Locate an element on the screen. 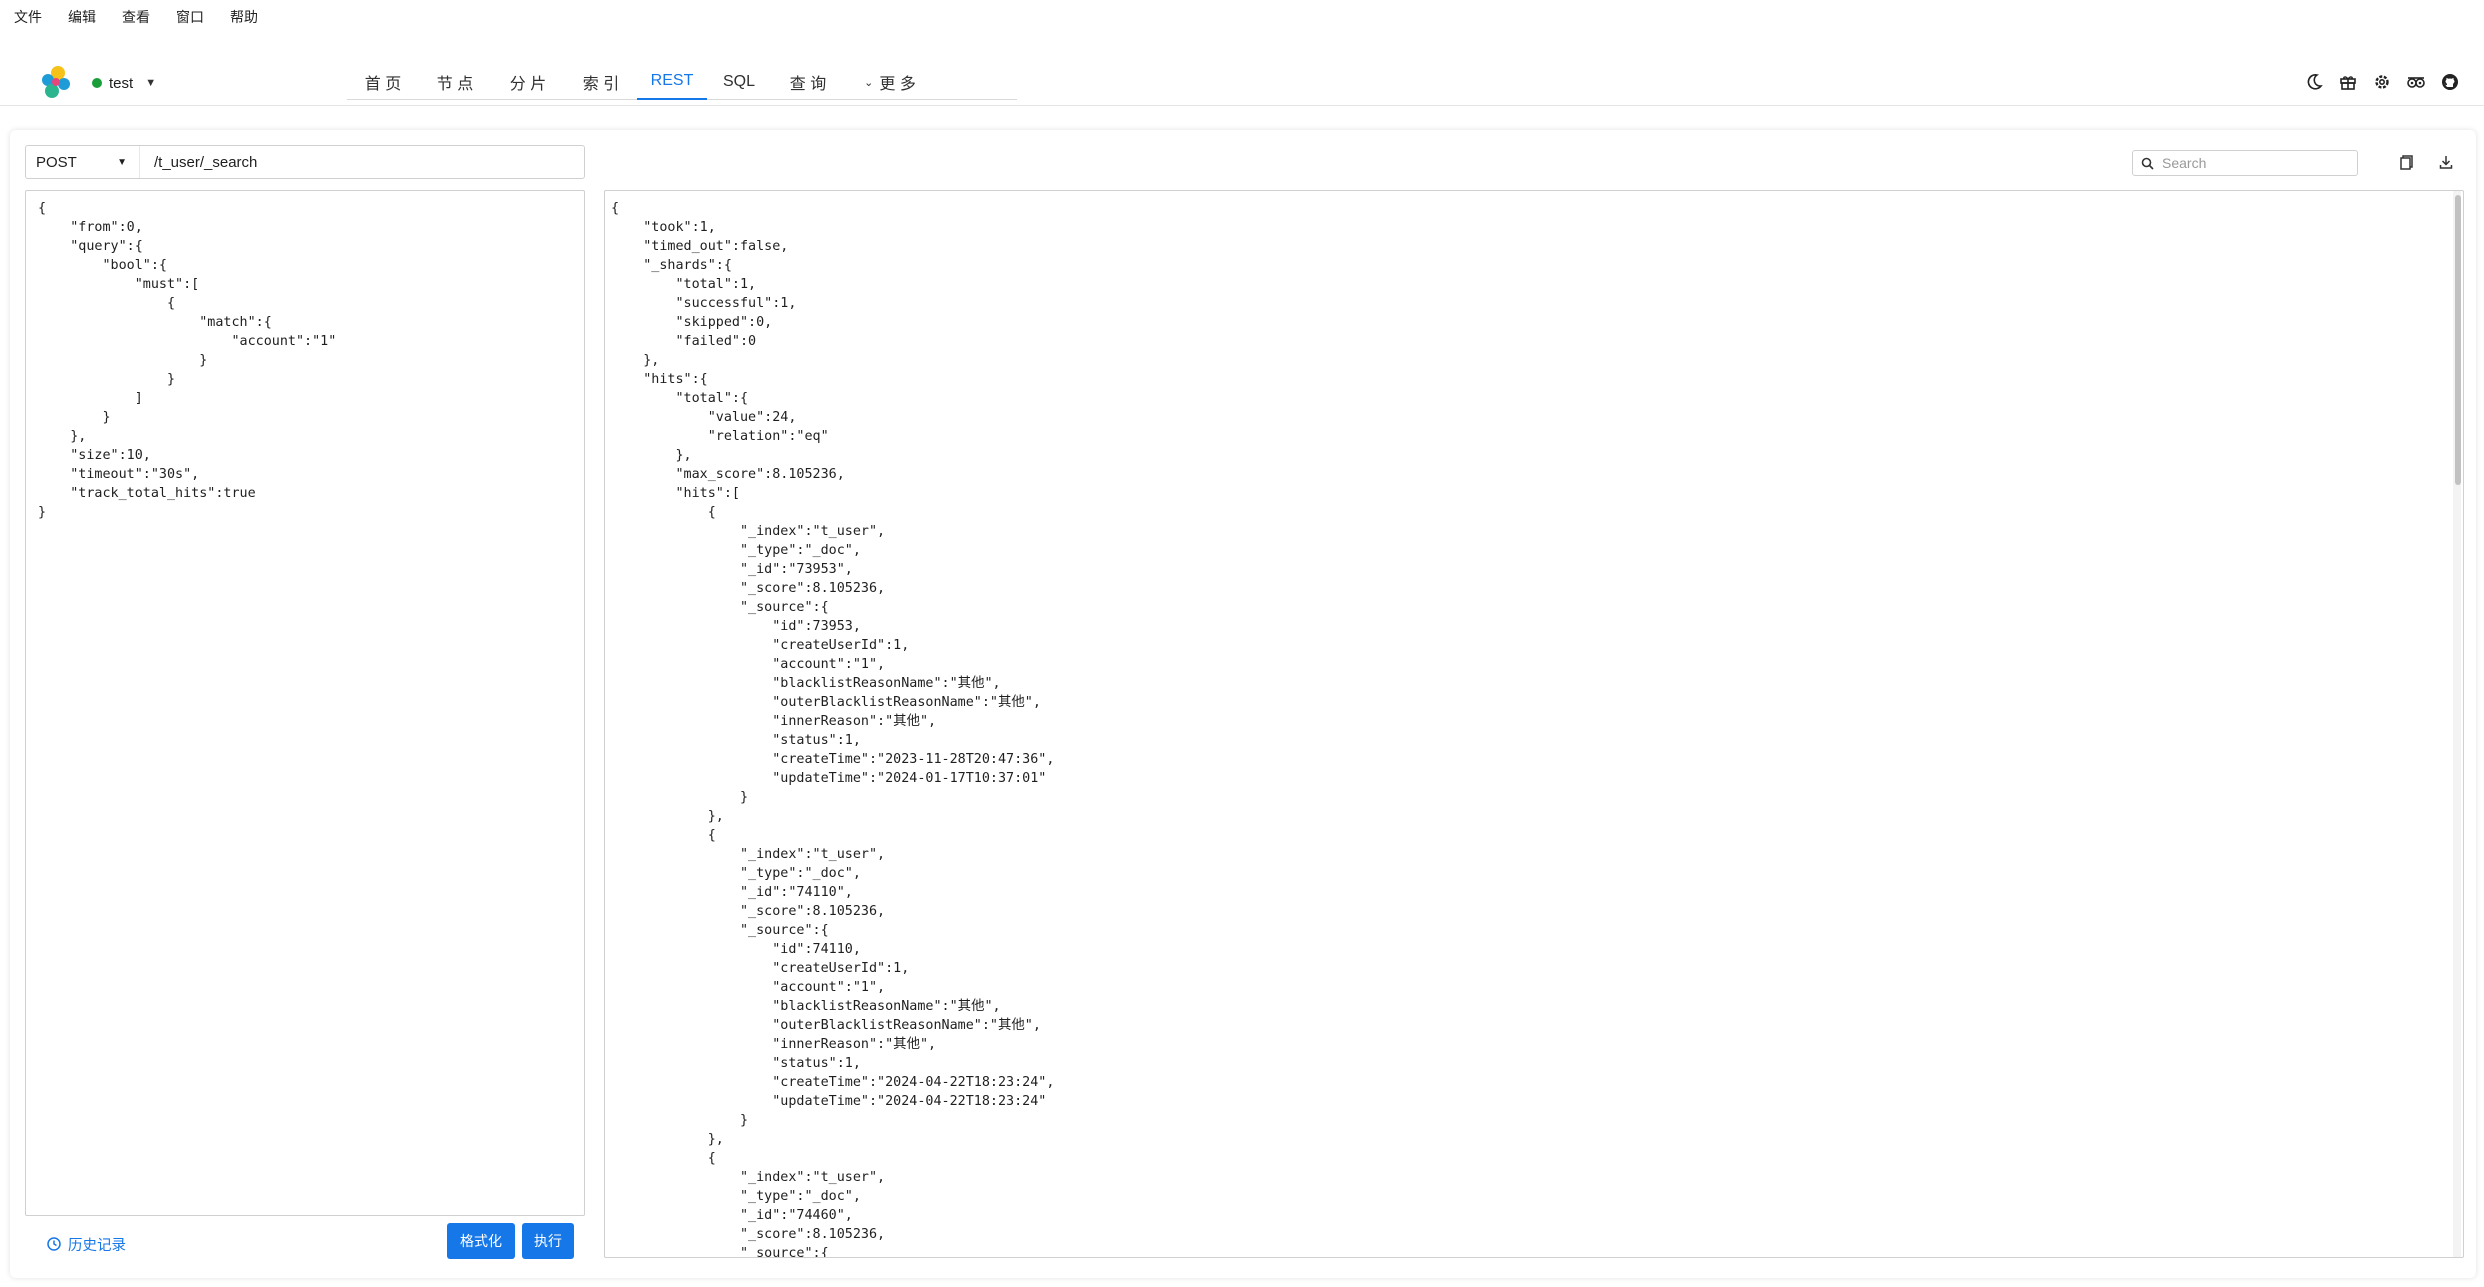 This screenshot has width=2484, height=1287. path-input: /t_user/_search is located at coordinates (198, 162).